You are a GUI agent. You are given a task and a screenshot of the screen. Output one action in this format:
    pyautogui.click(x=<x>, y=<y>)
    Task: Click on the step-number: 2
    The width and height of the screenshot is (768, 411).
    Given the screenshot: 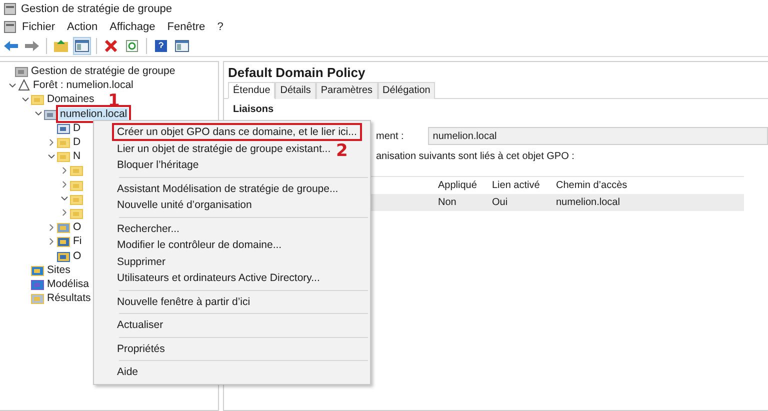 What is the action you would take?
    pyautogui.click(x=342, y=151)
    